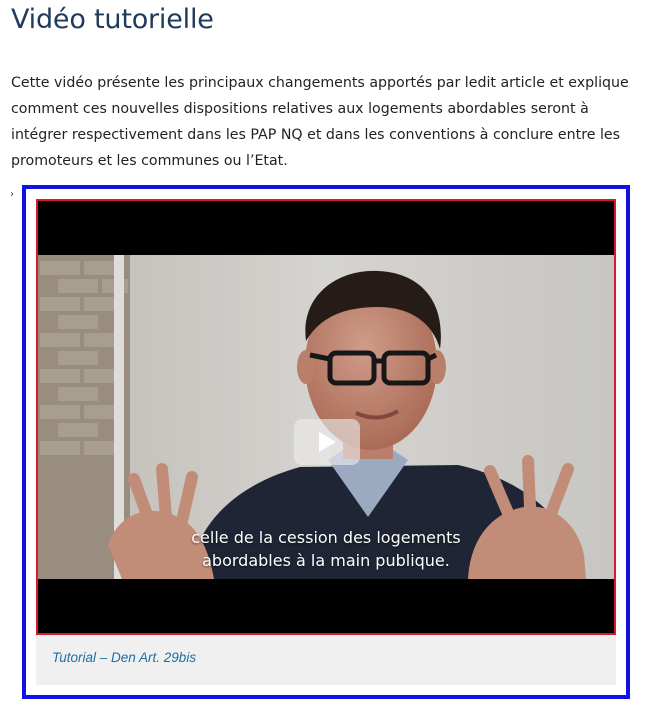 This screenshot has width=649, height=705. I want to click on section-title: Vidéo tutorielle, so click(112, 19).